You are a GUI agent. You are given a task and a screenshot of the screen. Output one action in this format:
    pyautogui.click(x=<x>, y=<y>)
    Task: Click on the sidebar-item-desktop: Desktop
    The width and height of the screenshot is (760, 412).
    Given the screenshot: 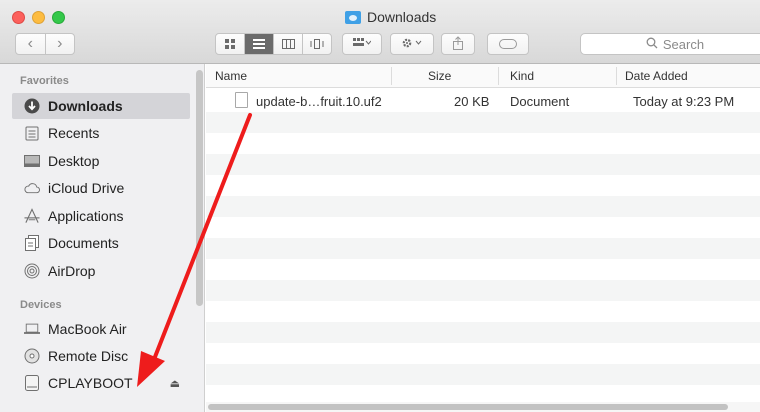 What is the action you would take?
    pyautogui.click(x=101, y=161)
    